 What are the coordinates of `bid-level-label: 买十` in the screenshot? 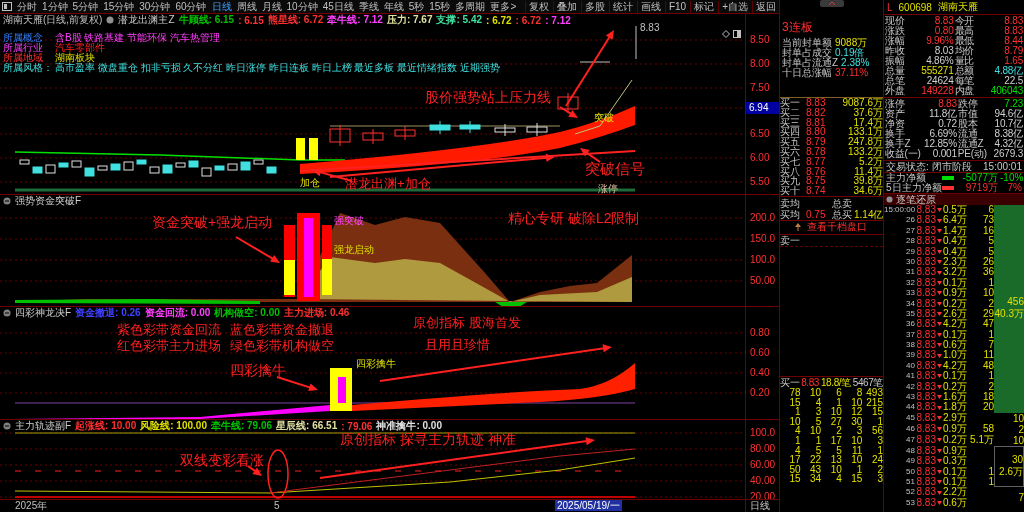 It's located at (790, 191).